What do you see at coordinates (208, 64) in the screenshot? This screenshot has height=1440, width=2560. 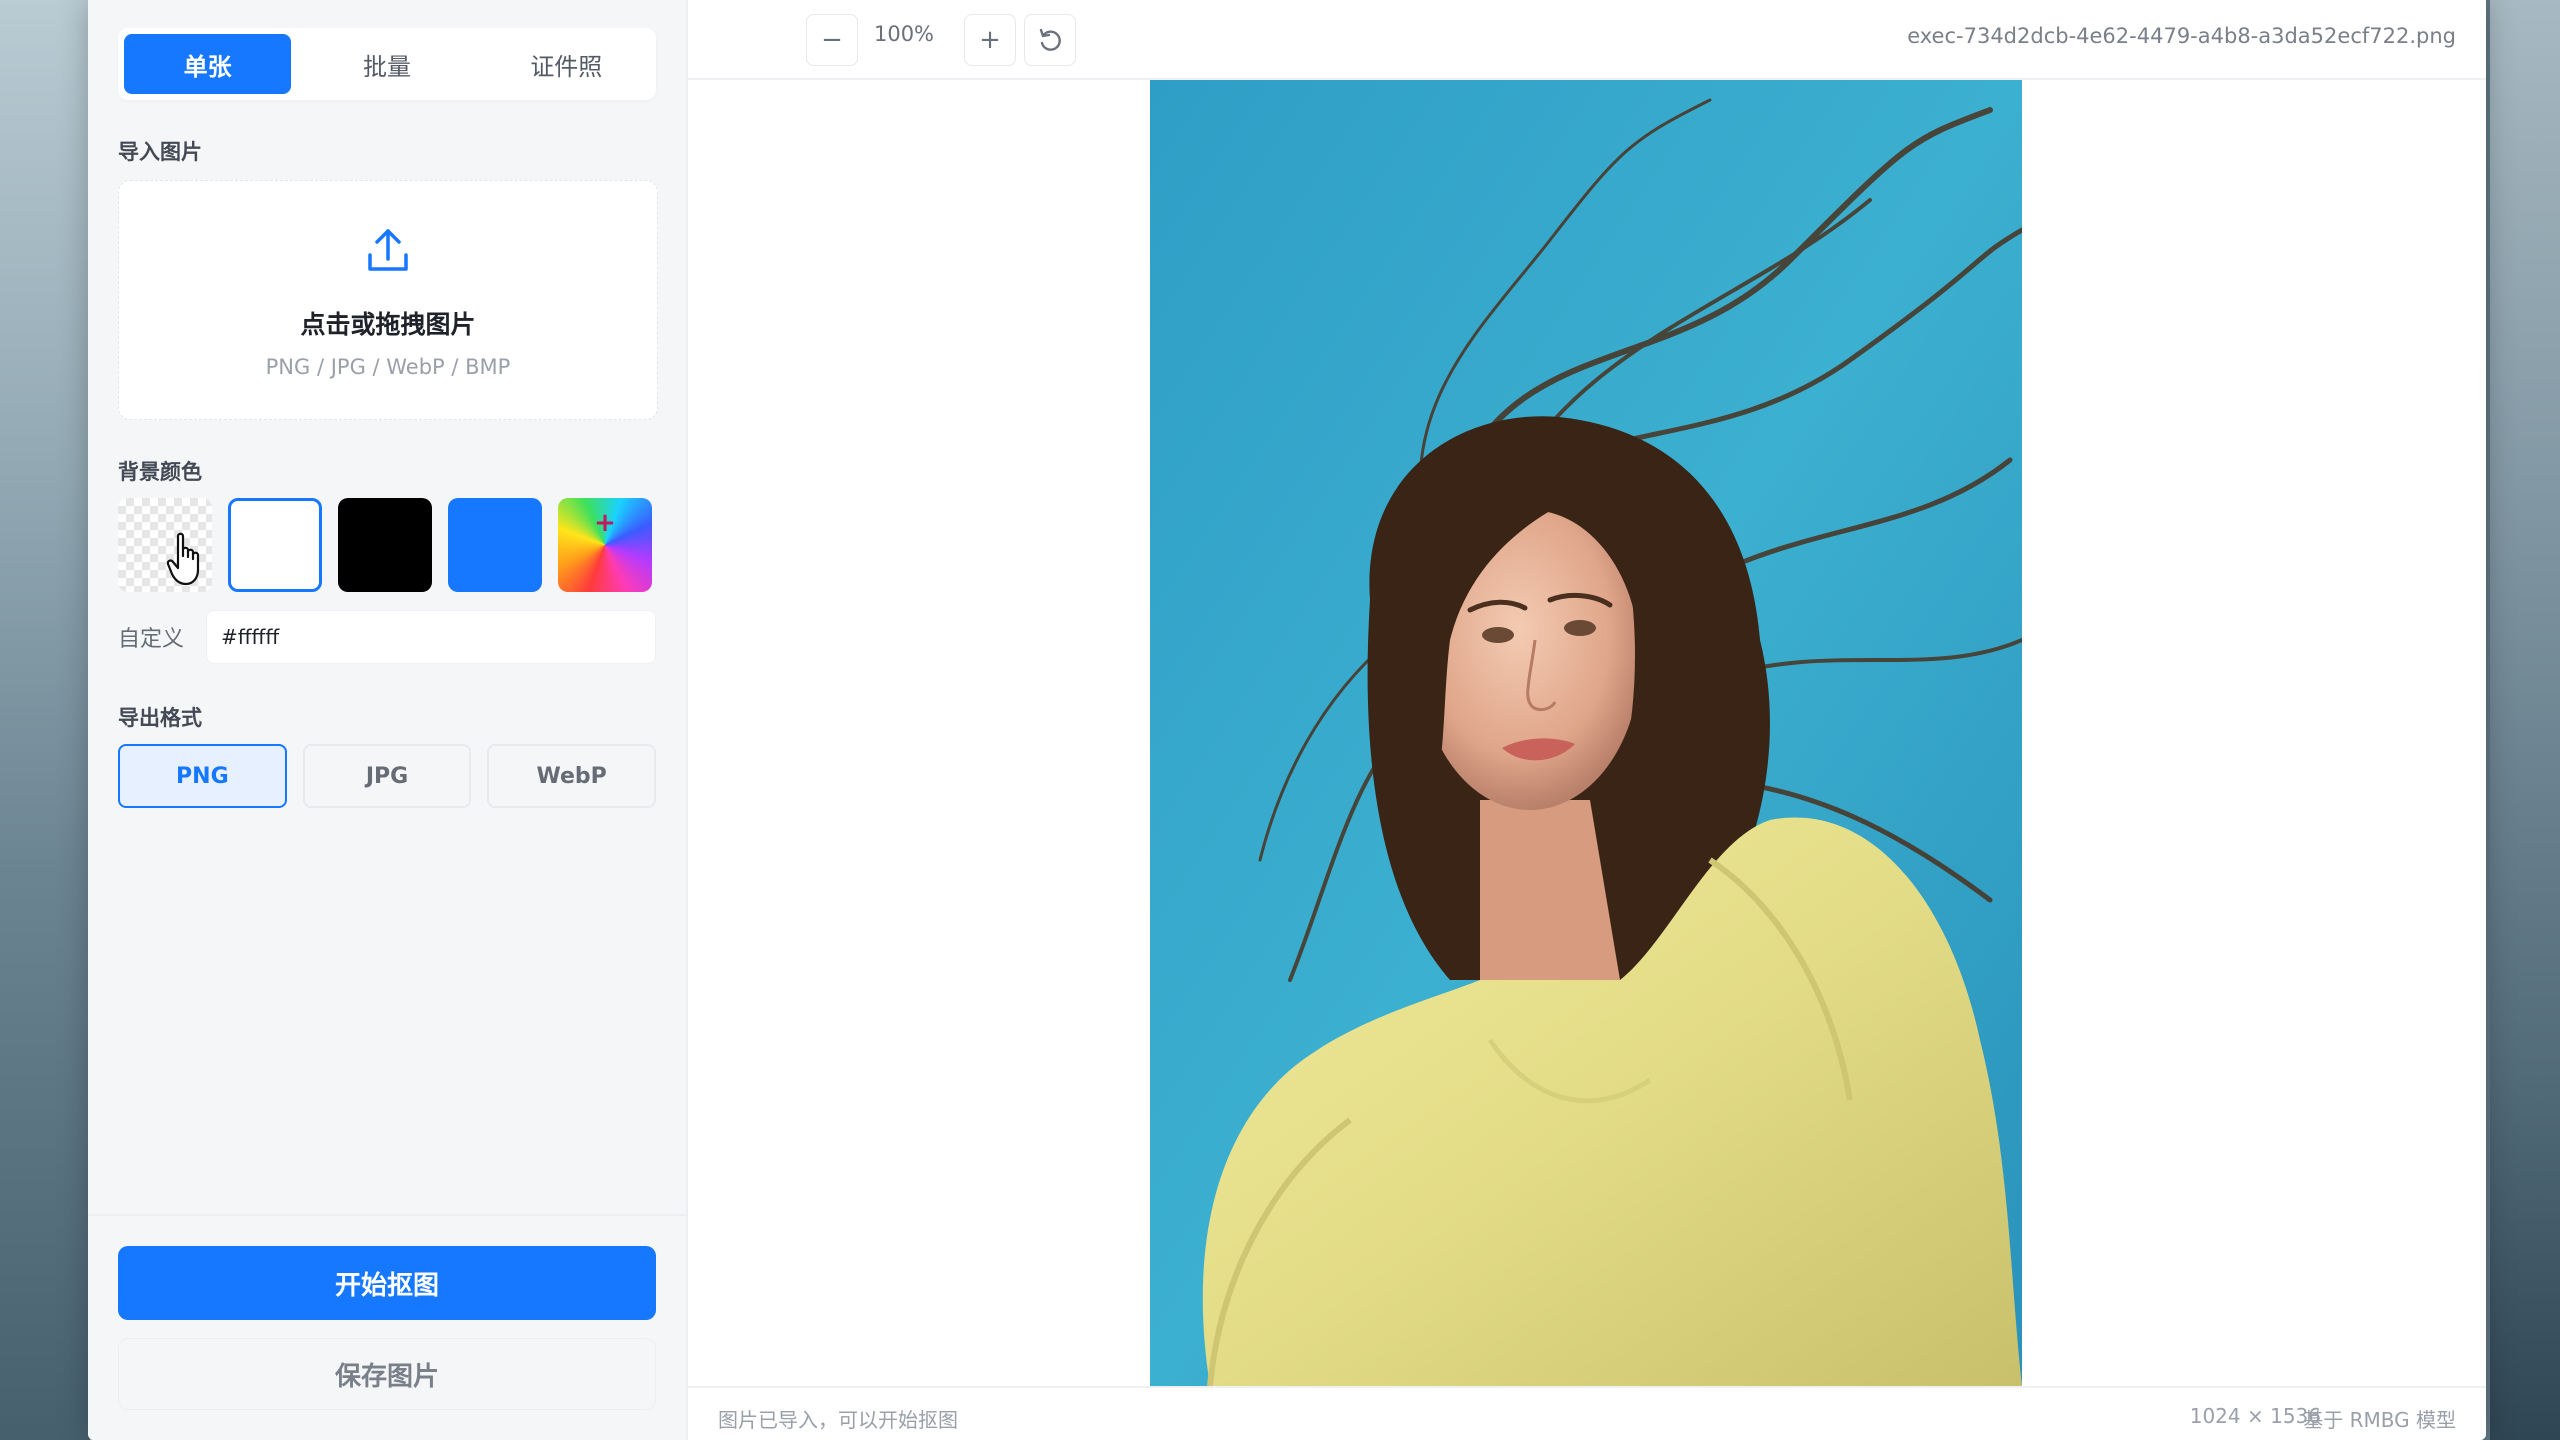 I see `tab-single: 单张` at bounding box center [208, 64].